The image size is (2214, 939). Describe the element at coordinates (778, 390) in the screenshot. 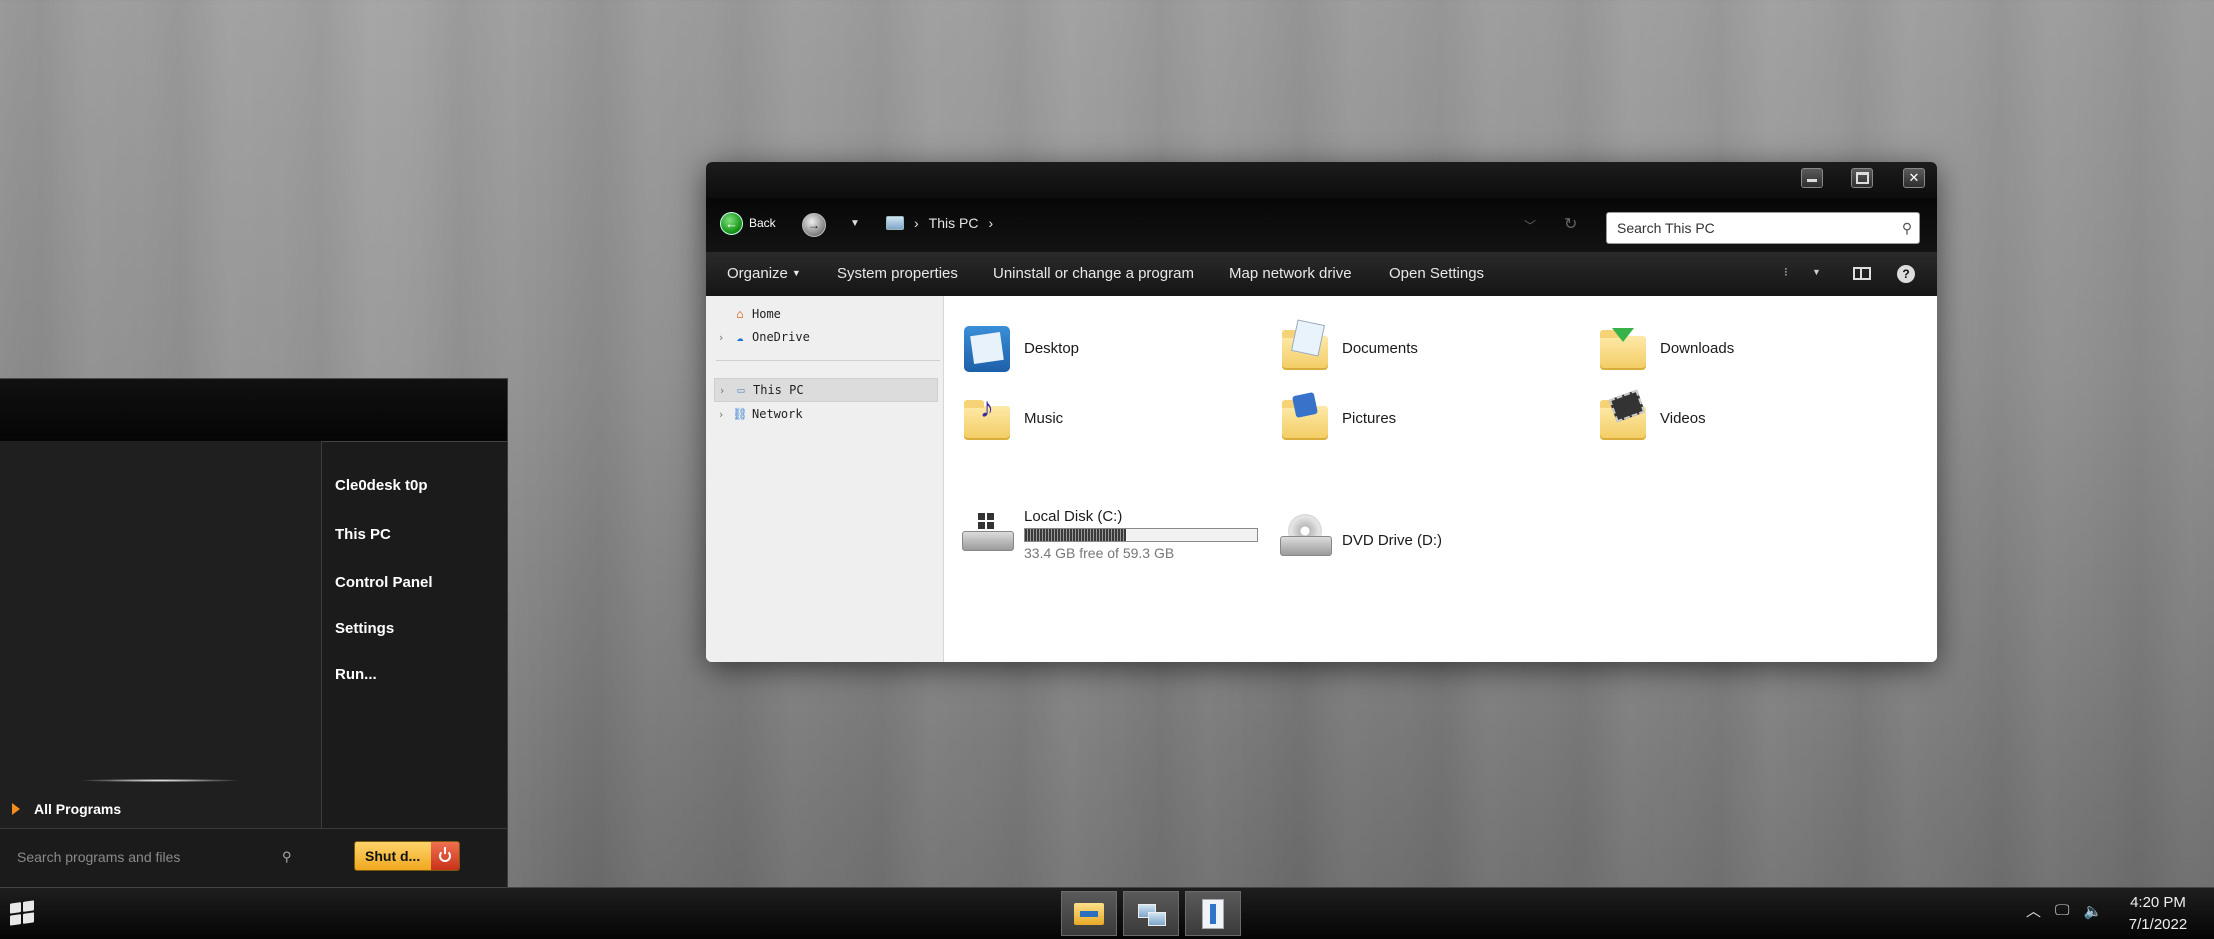

I see `nav-item-label: This PC` at that location.